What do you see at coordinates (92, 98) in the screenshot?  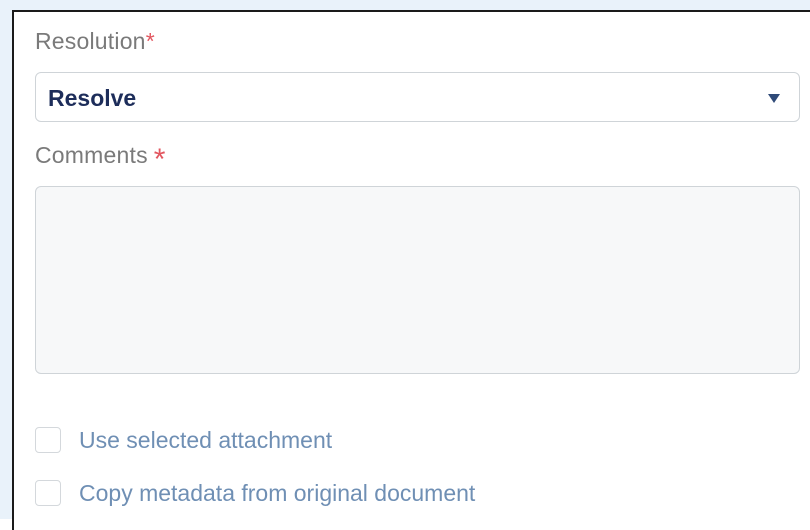 I see `resolution-select-value: Resolve` at bounding box center [92, 98].